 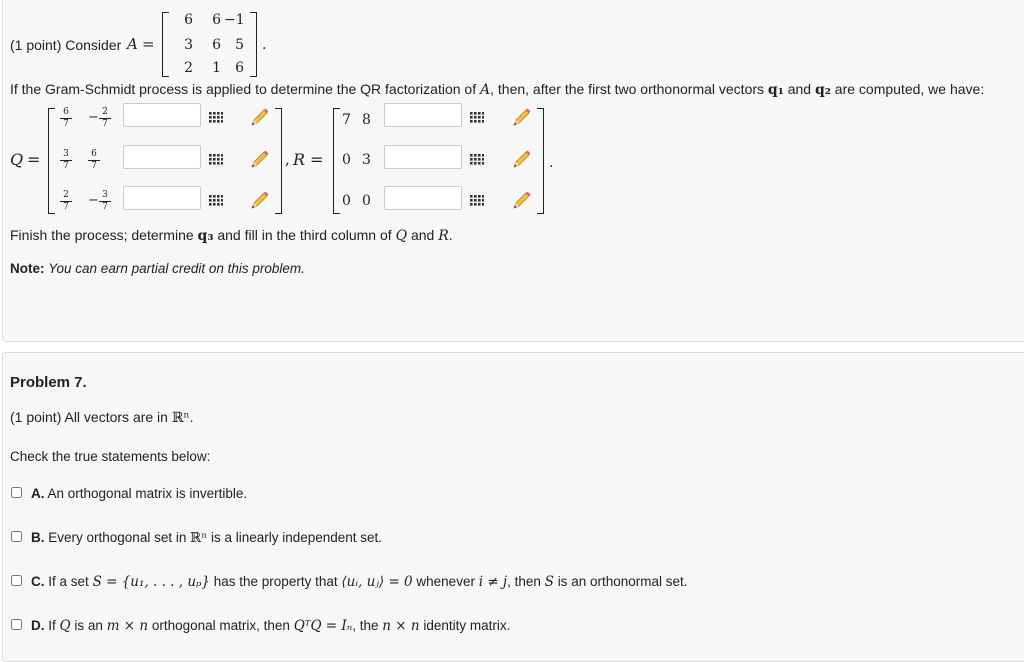 What do you see at coordinates (216, 68) in the screenshot?
I see `matrix-A-entry: 1` at bounding box center [216, 68].